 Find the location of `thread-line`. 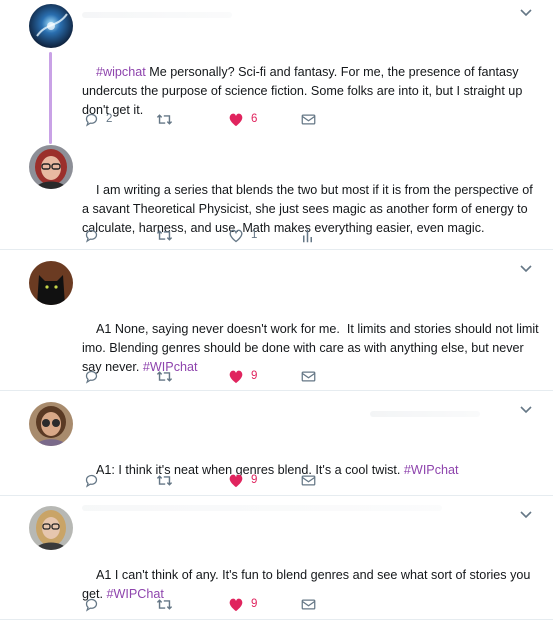

thread-line is located at coordinates (50, 98).